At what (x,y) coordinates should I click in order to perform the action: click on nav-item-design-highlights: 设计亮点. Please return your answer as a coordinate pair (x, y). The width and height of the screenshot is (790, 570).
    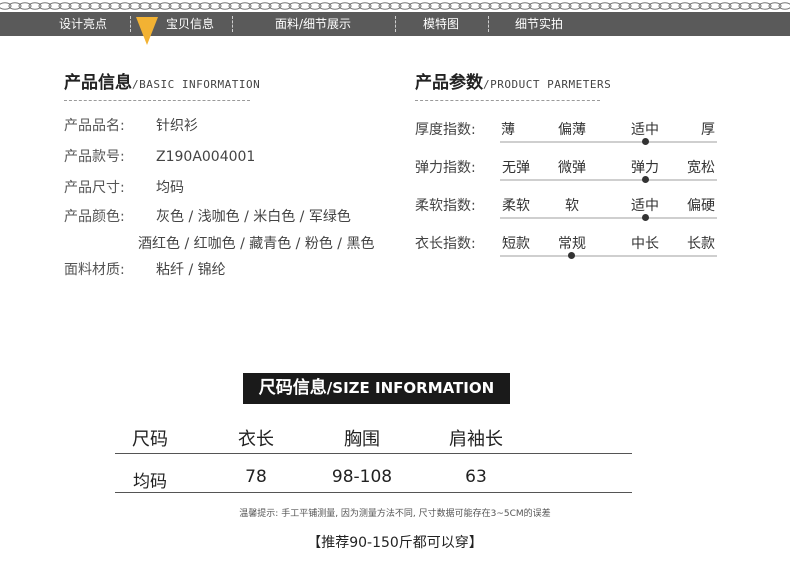
    Looking at the image, I should click on (83, 24).